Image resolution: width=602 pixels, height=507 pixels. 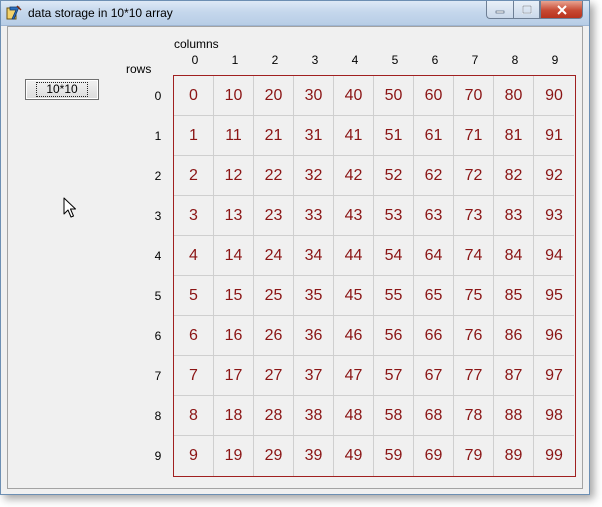 What do you see at coordinates (194, 336) in the screenshot?
I see `grid-cell: 6` at bounding box center [194, 336].